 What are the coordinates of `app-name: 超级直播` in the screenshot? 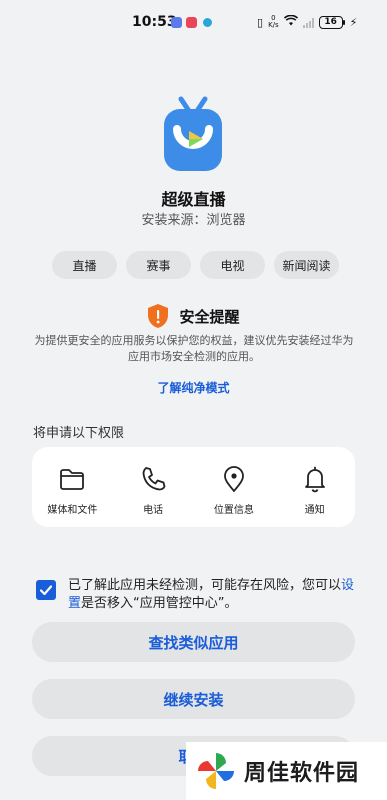 It's located at (193, 199).